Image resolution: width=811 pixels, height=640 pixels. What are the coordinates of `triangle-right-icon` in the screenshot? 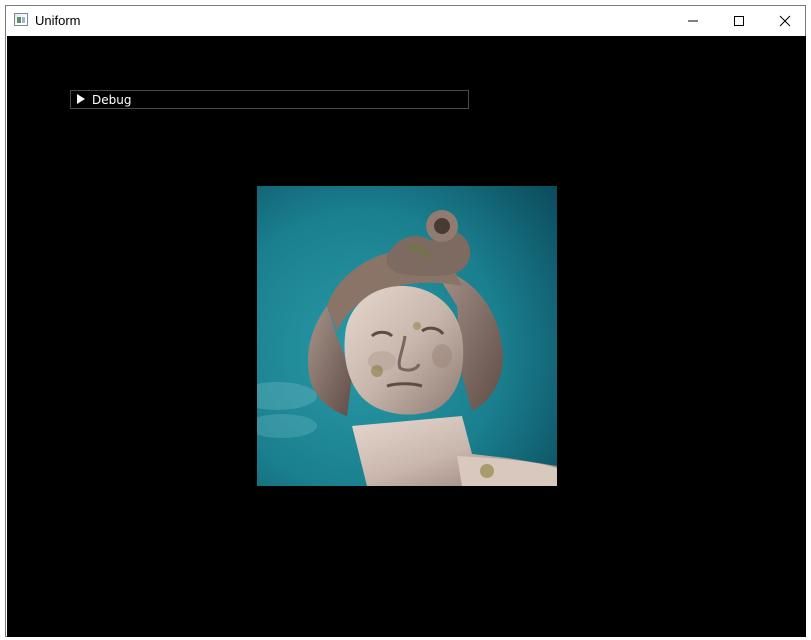 It's located at (81, 99).